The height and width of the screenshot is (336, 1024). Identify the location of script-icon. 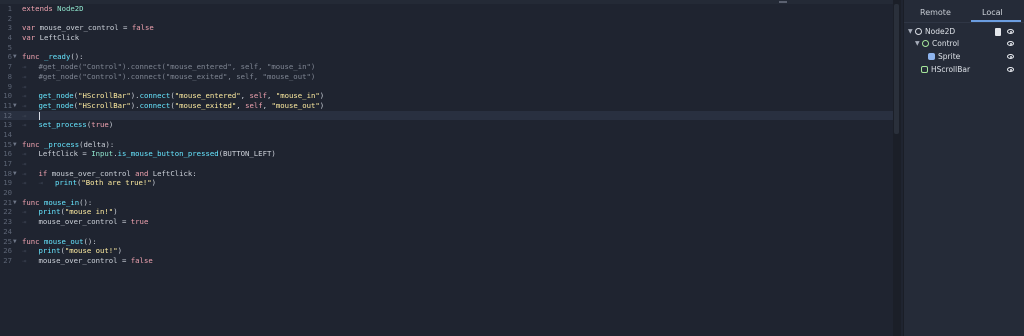
(998, 32).